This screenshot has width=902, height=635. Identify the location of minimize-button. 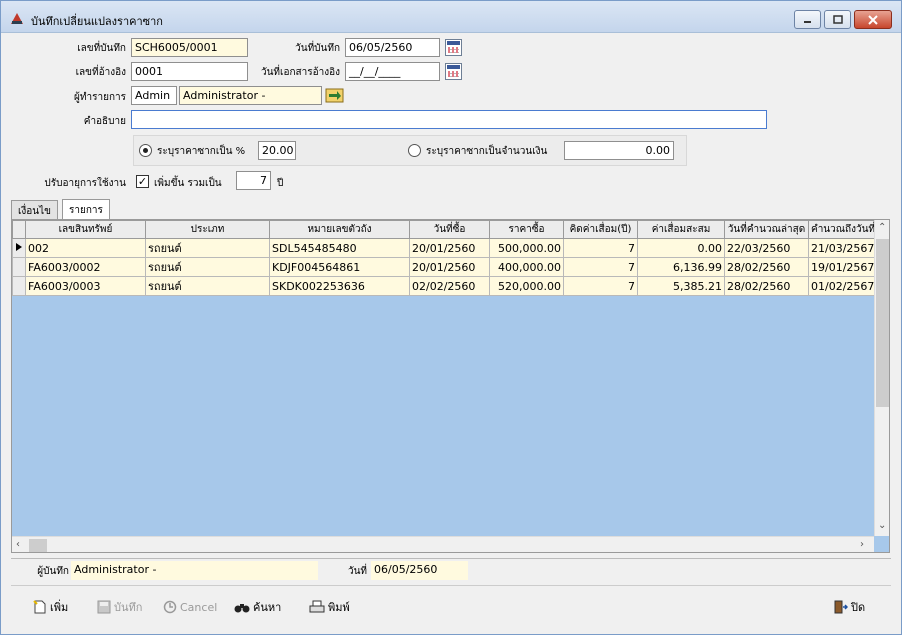
(807, 19).